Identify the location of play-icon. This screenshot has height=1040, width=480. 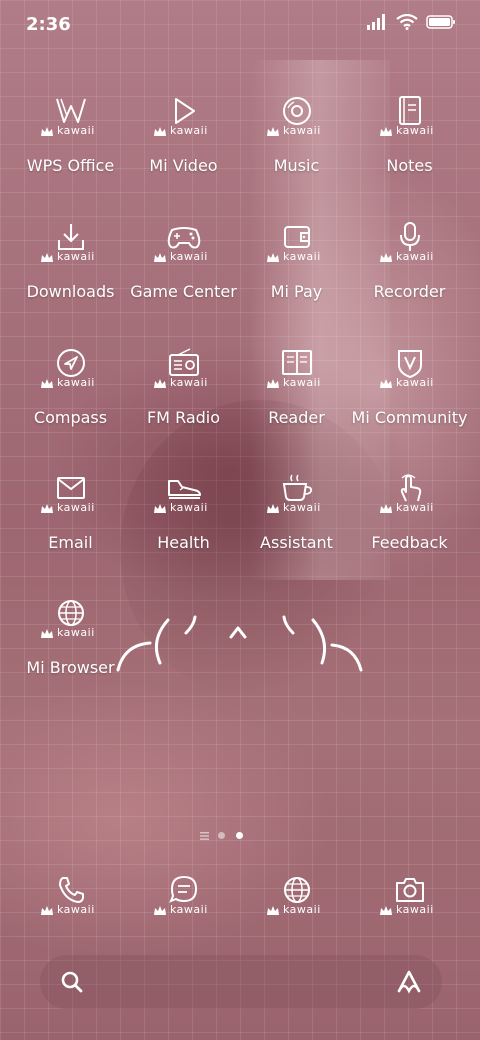
(185, 111).